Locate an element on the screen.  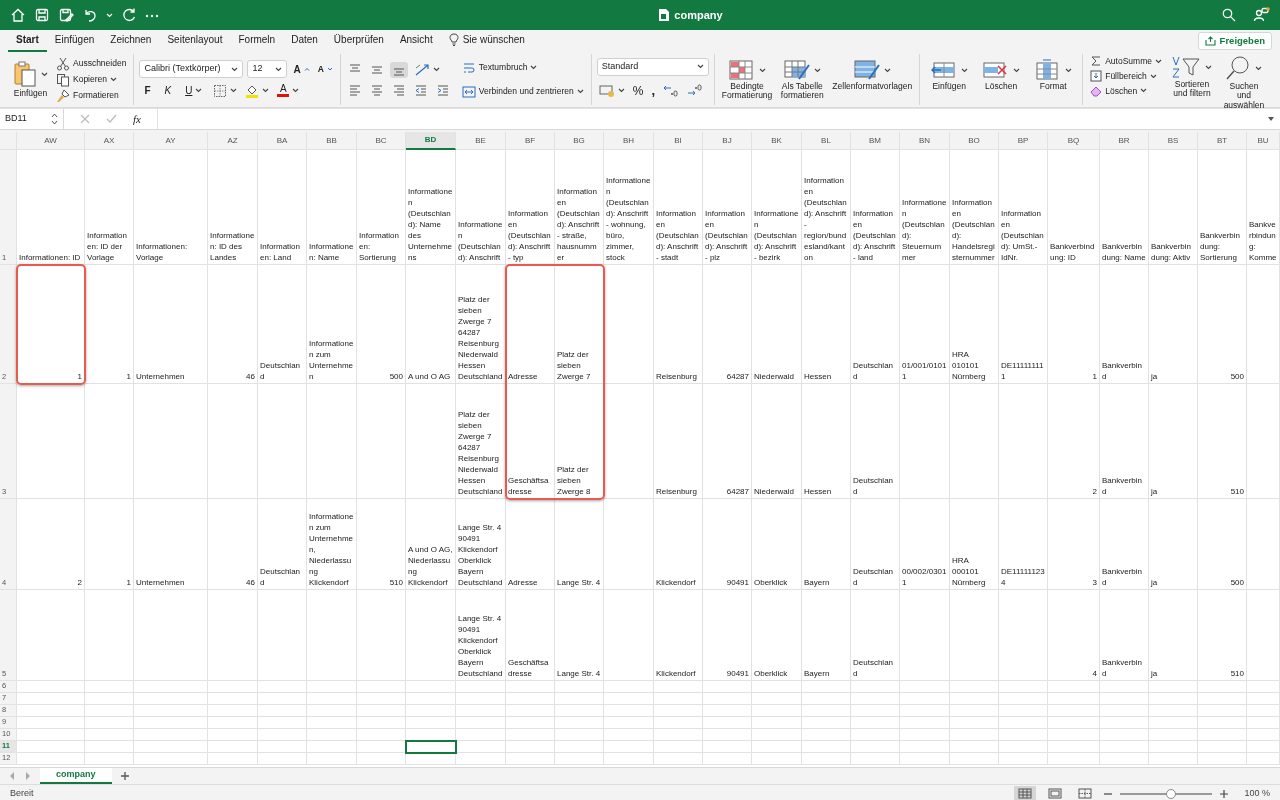
comma-button: , is located at coordinates (653, 90).